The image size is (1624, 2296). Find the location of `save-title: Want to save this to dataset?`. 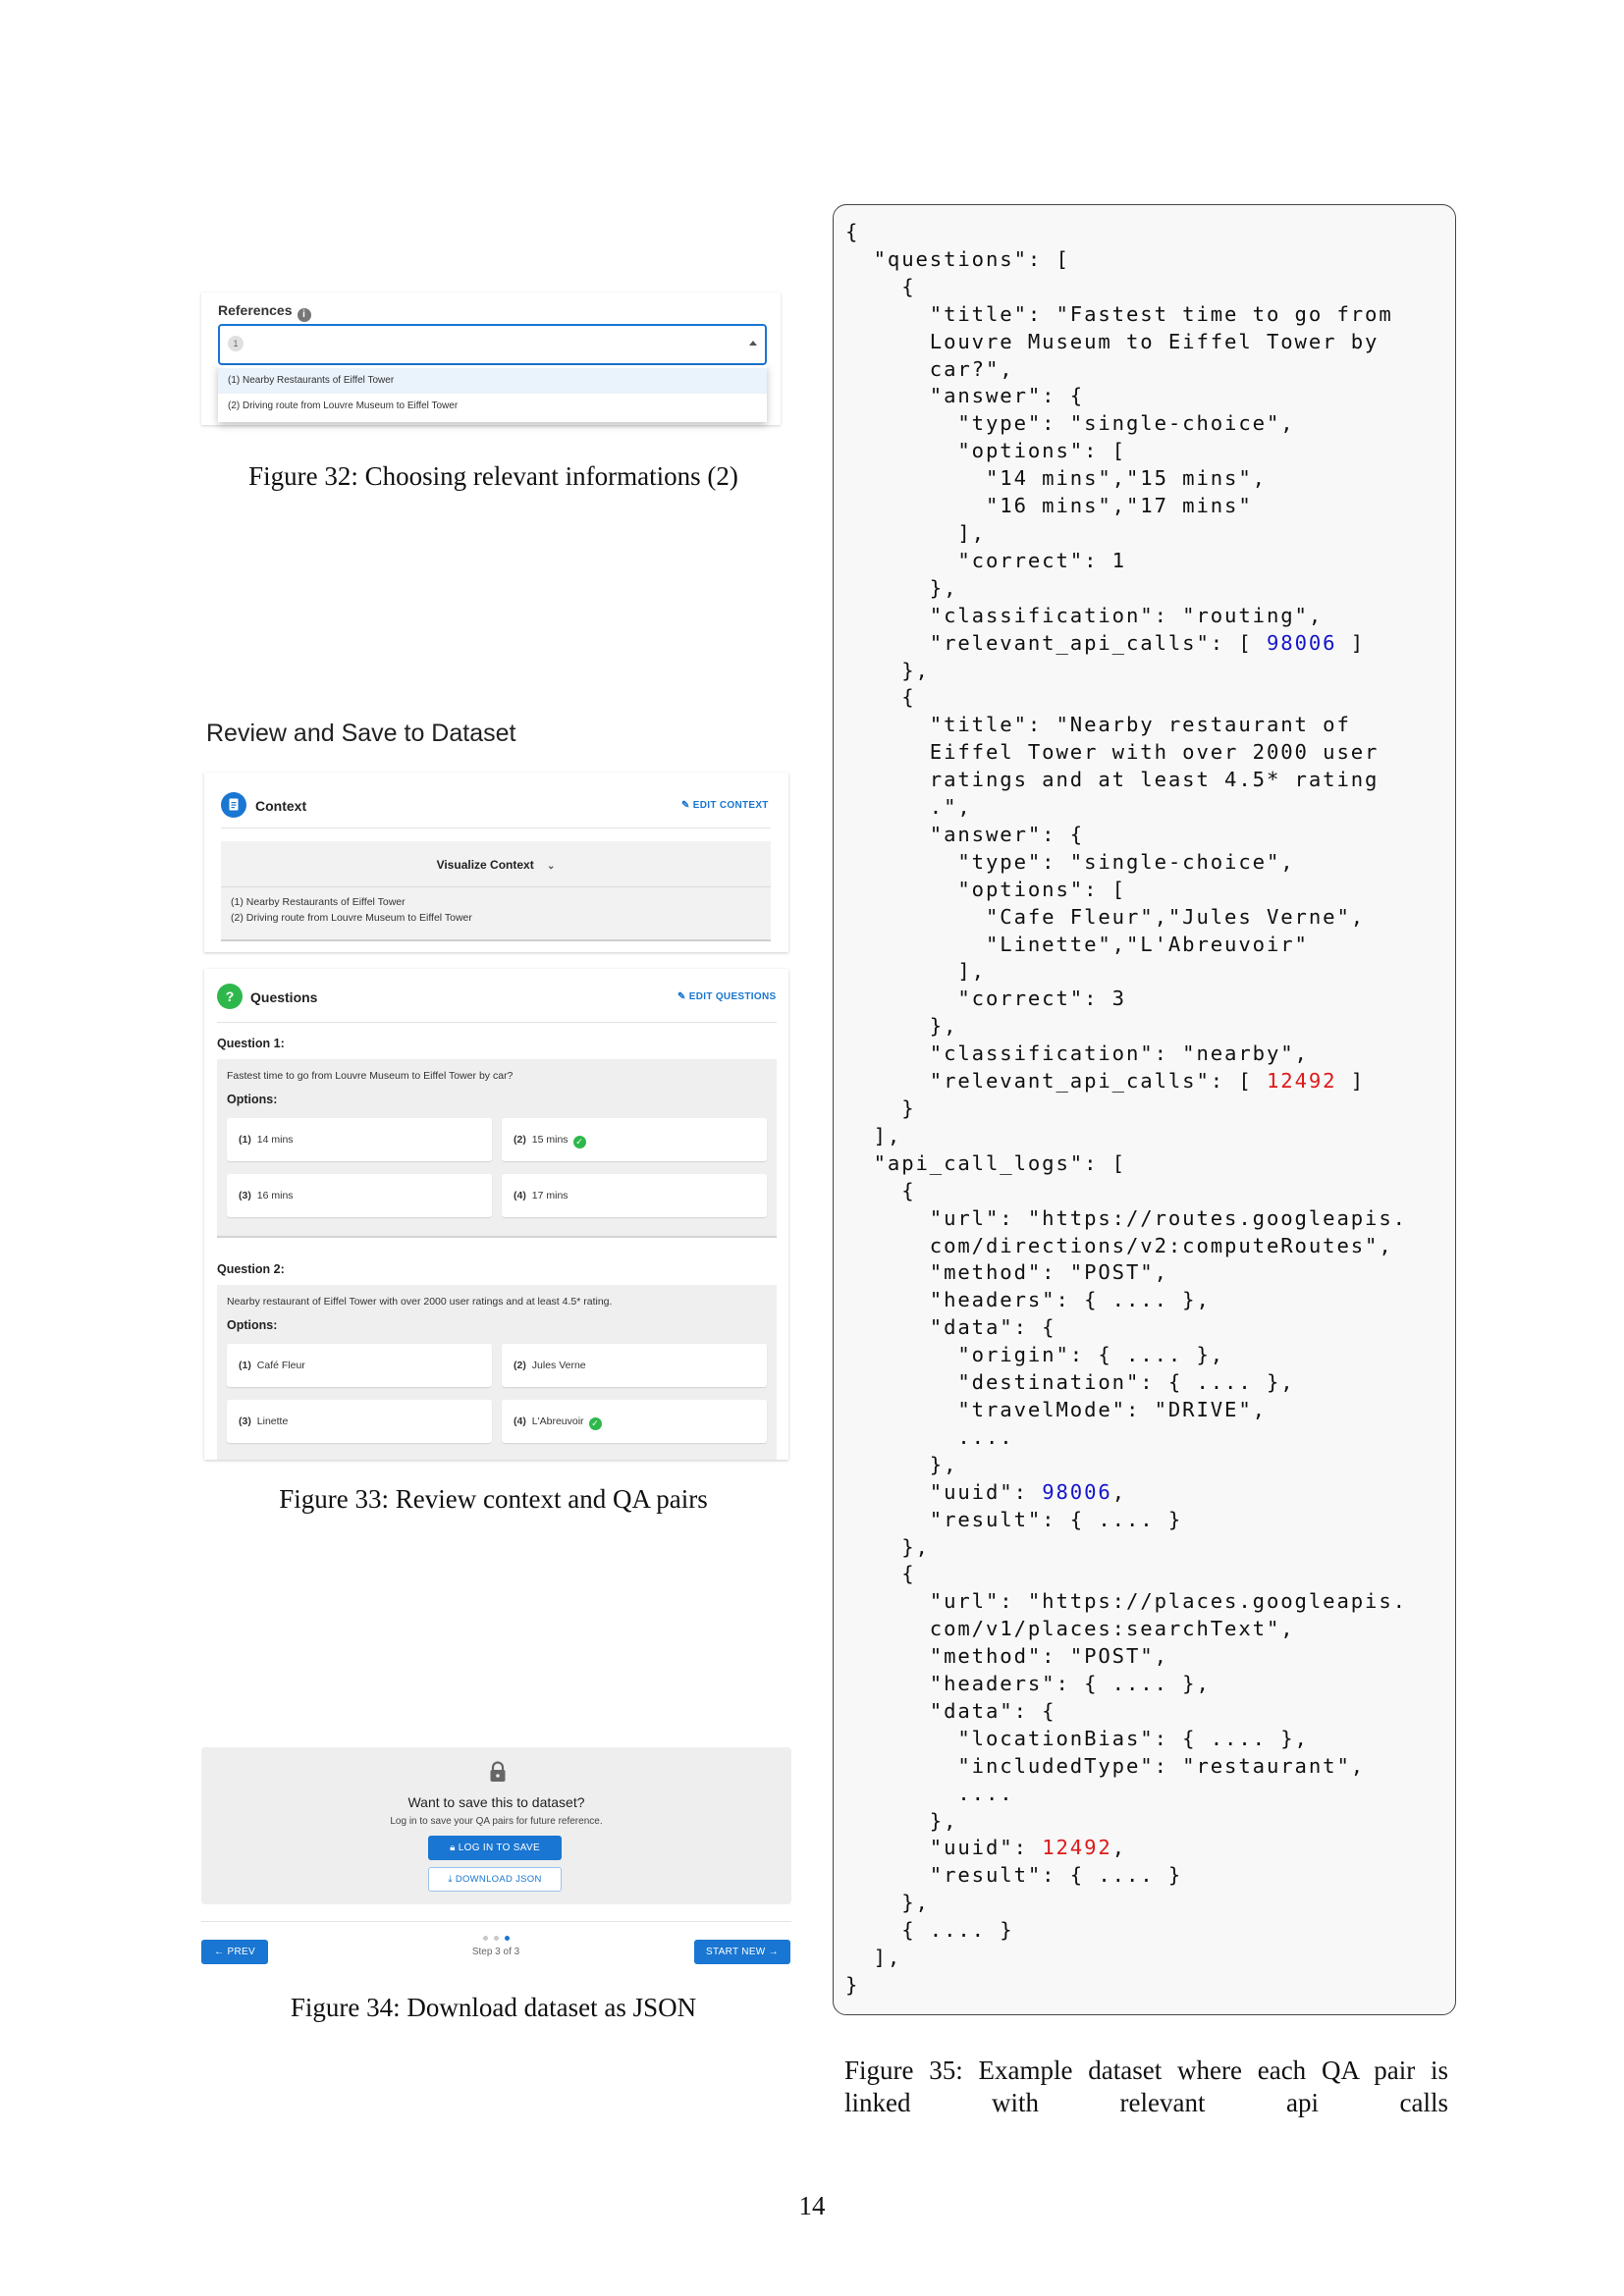

save-title: Want to save this to dataset? is located at coordinates (496, 1802).